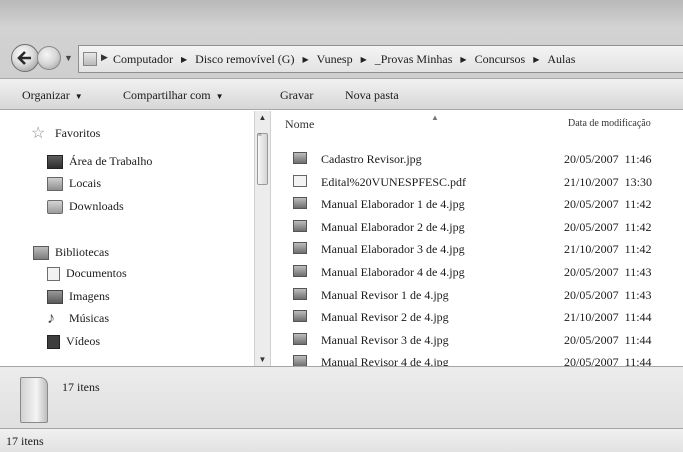 This screenshot has width=683, height=452. Describe the element at coordinates (299, 124) in the screenshot. I see `column-header-name: Nome` at that location.